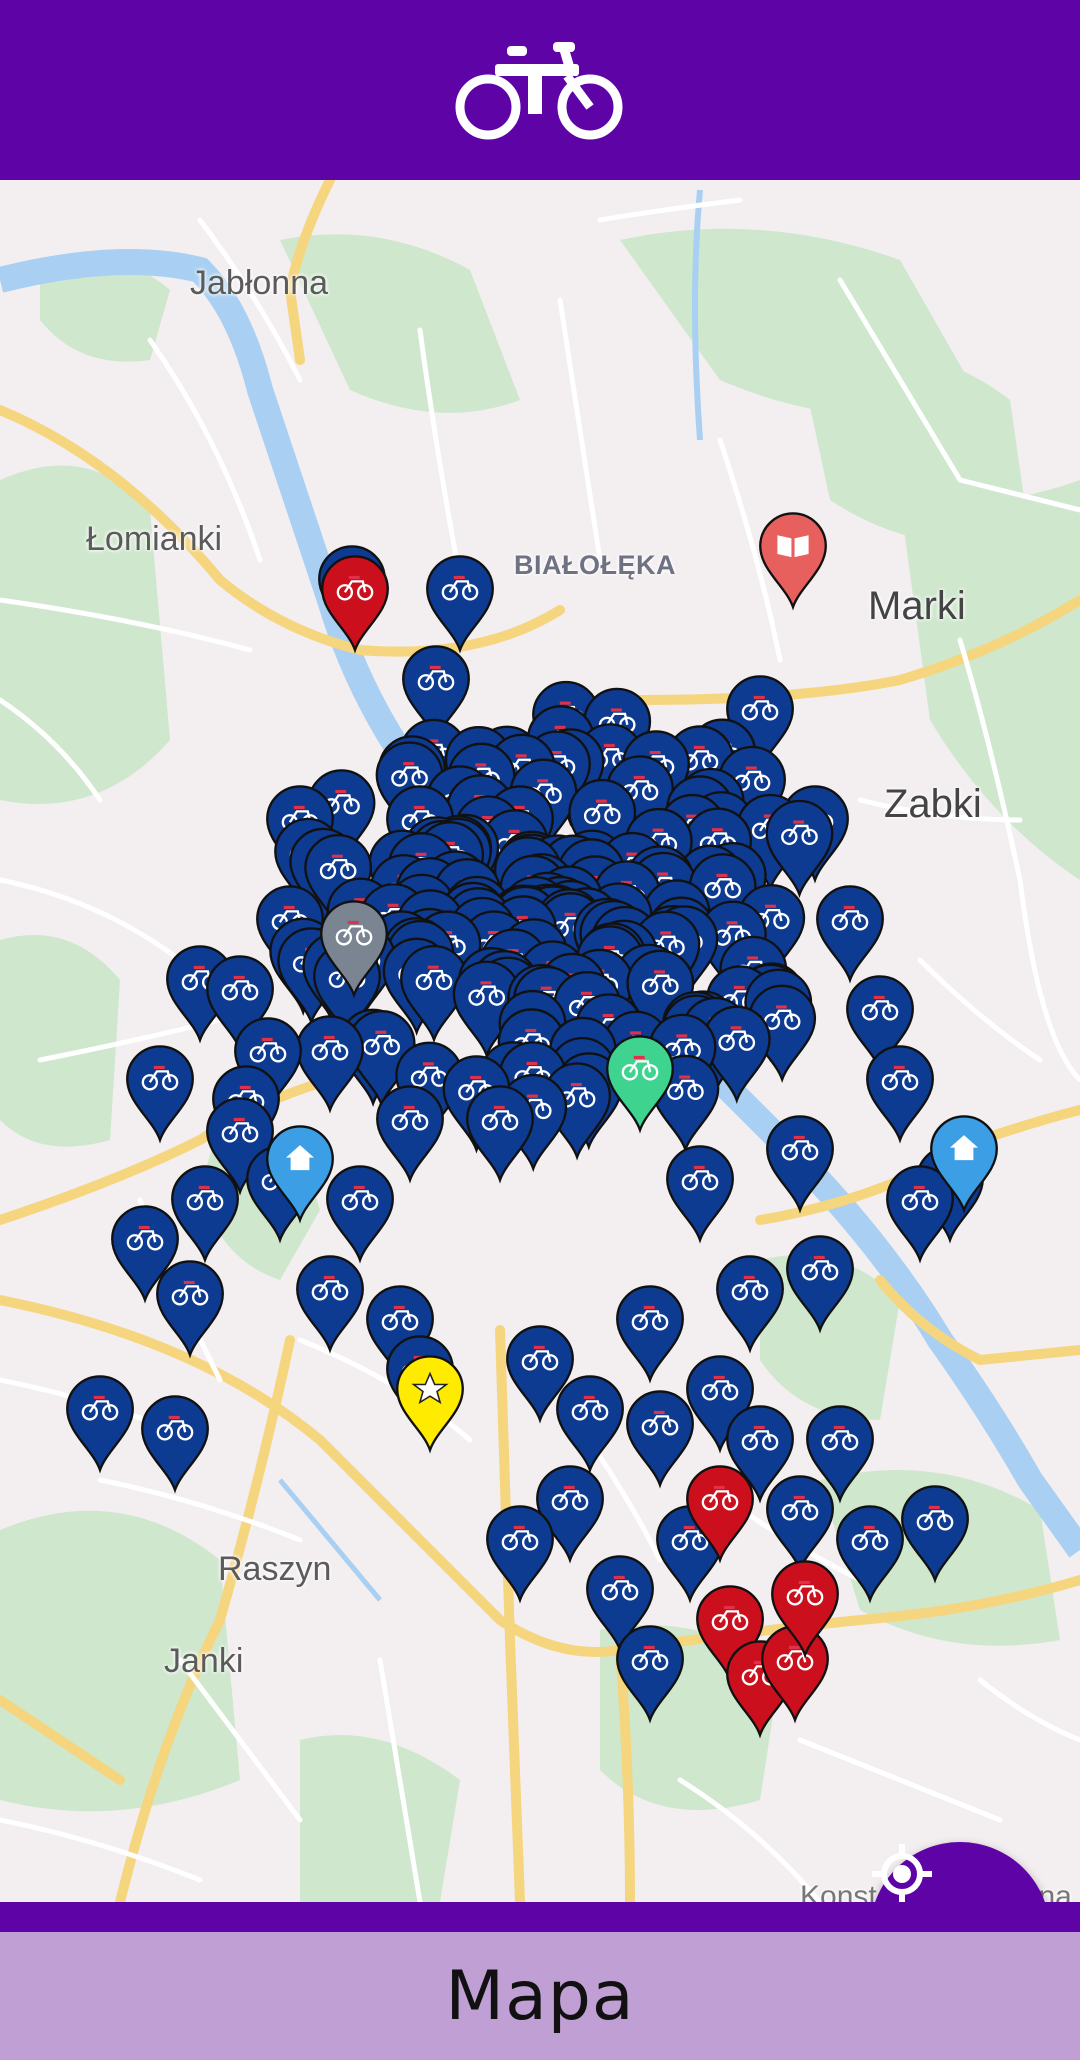  Describe the element at coordinates (540, 1917) in the screenshot. I see `bottom-bar-divider` at that location.